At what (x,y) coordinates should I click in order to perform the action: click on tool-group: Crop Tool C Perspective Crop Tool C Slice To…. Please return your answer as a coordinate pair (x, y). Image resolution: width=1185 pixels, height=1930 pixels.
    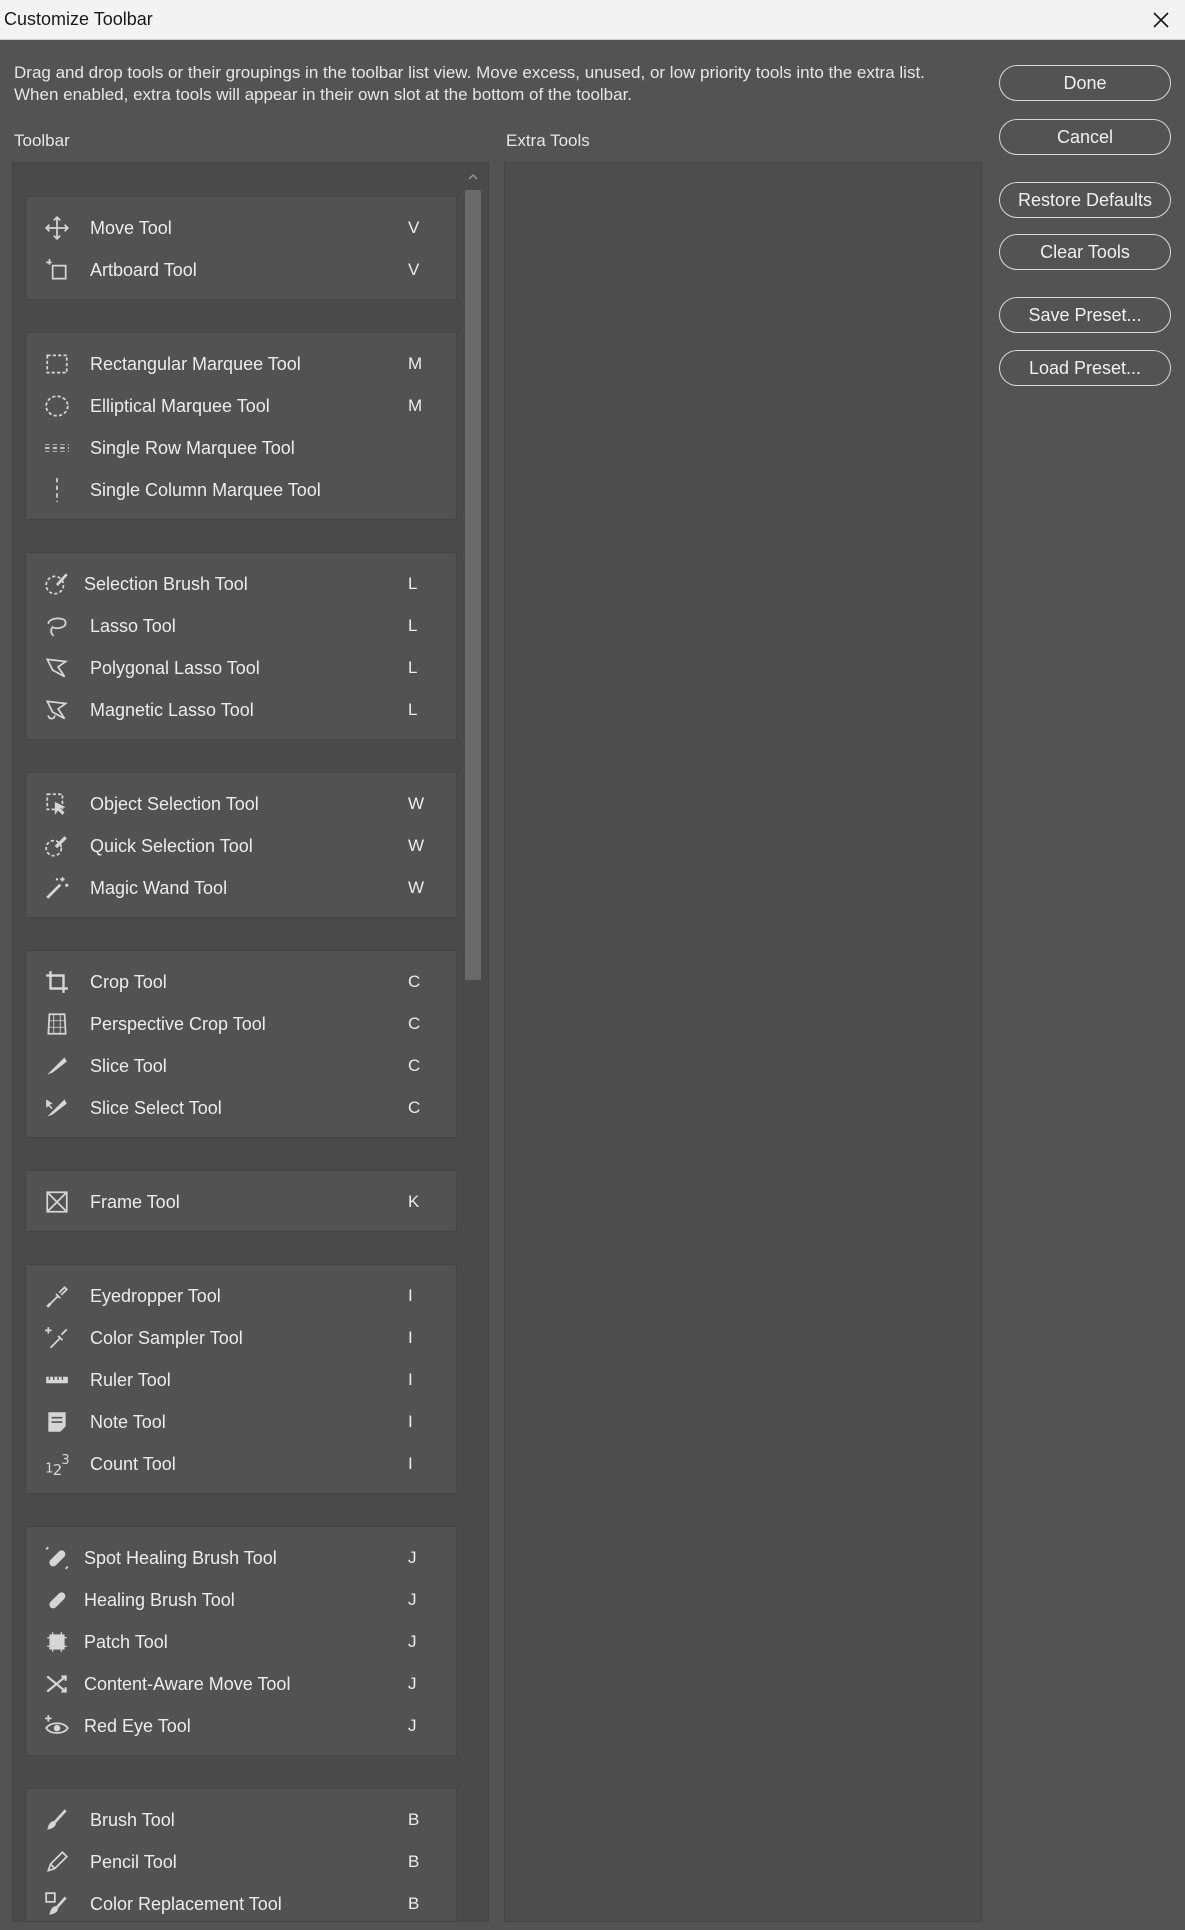
    Looking at the image, I should click on (241, 1044).